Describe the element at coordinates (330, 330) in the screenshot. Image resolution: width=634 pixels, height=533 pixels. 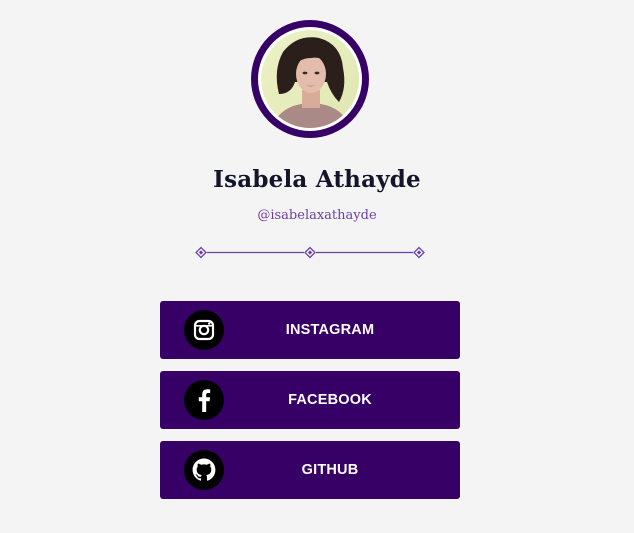
I see `instagram-label: INSTAGRAM` at that location.